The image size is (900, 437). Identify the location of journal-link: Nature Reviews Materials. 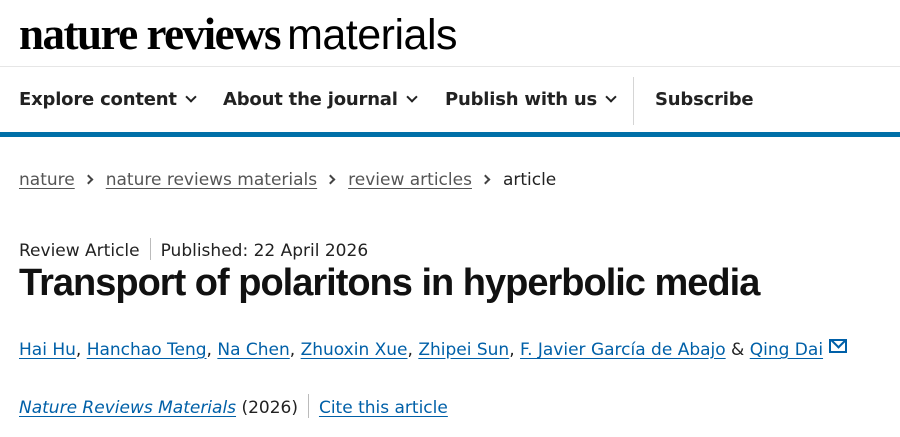
(127, 408).